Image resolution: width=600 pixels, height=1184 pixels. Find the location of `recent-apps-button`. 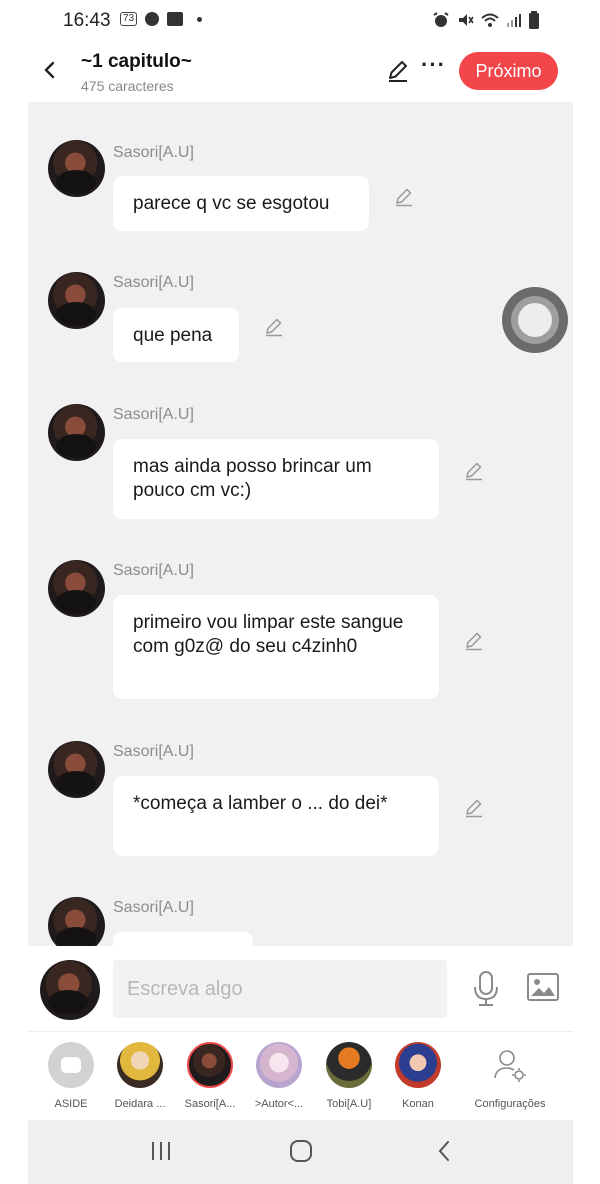

recent-apps-button is located at coordinates (161, 1153).